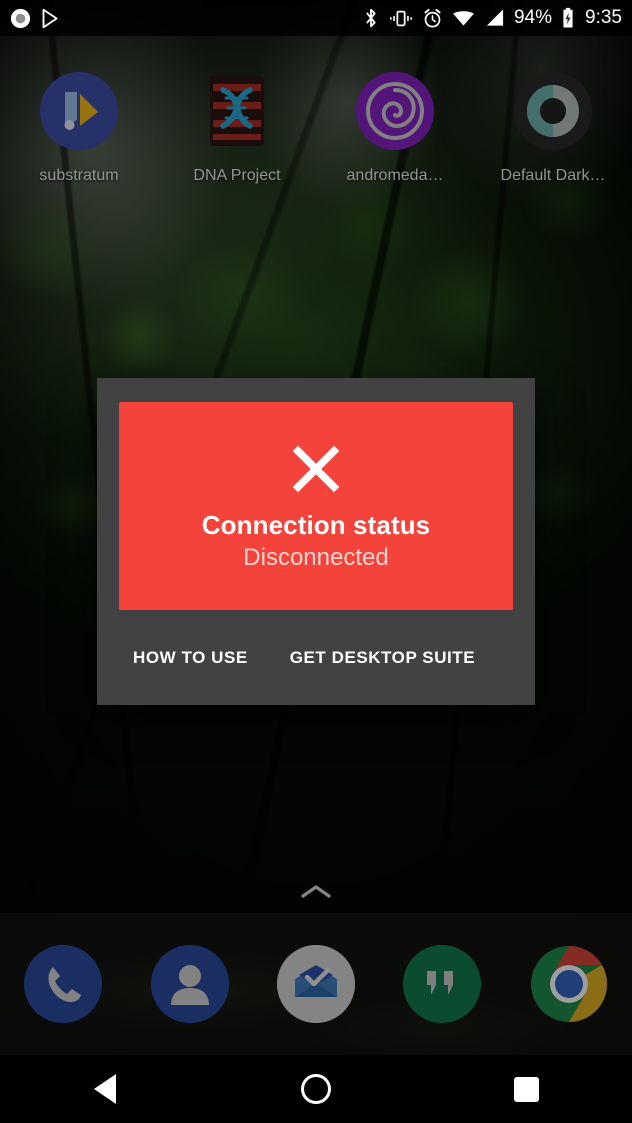 The width and height of the screenshot is (632, 1123). Describe the element at coordinates (20, 18) in the screenshot. I see `screen-record-icon` at that location.